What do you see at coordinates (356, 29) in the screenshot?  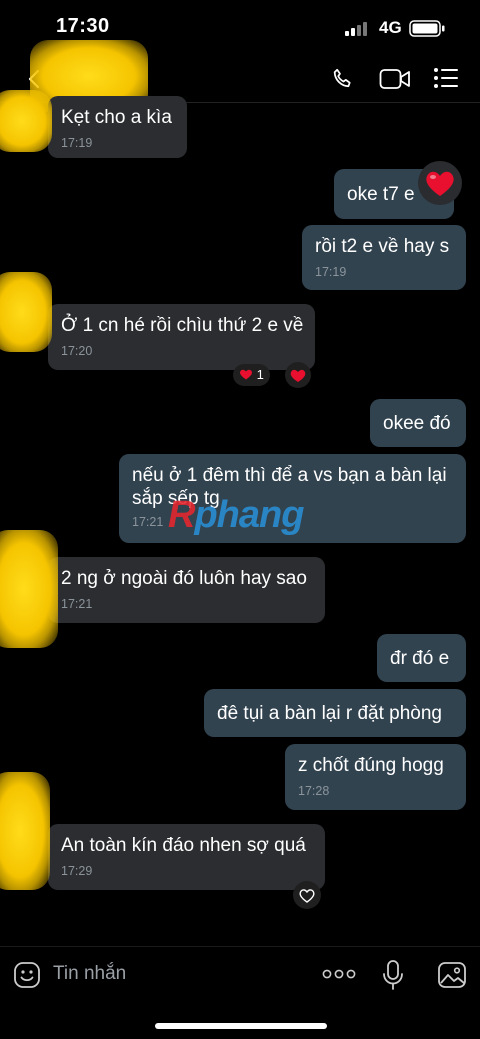 I see `signal-icon` at bounding box center [356, 29].